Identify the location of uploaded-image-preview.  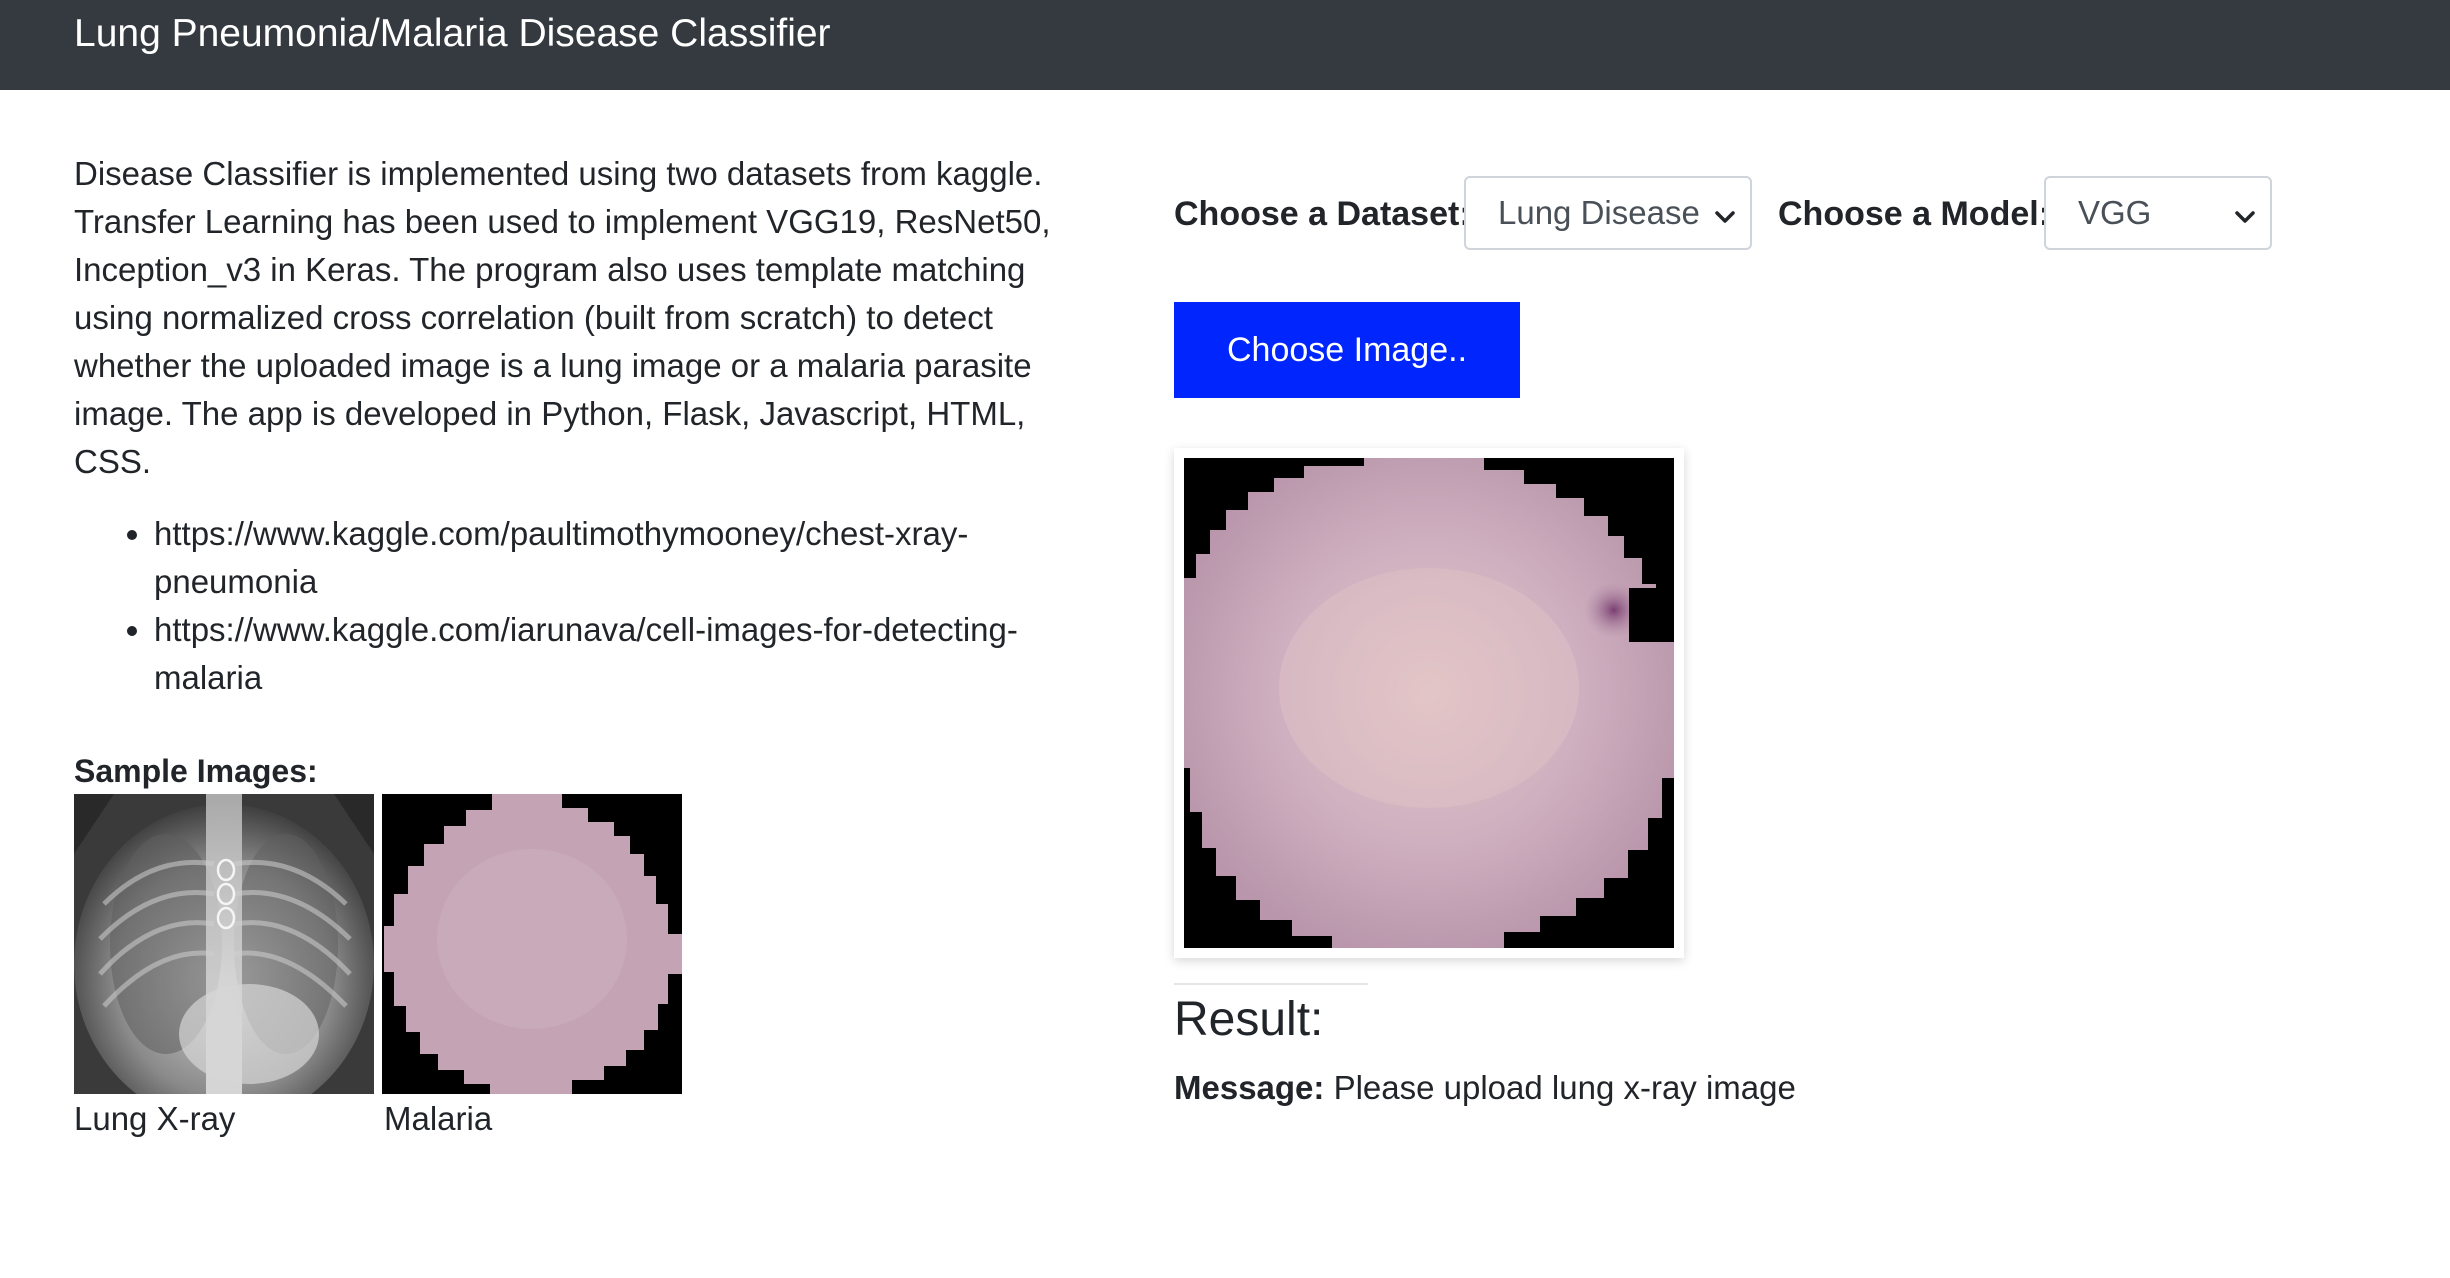
(1429, 703).